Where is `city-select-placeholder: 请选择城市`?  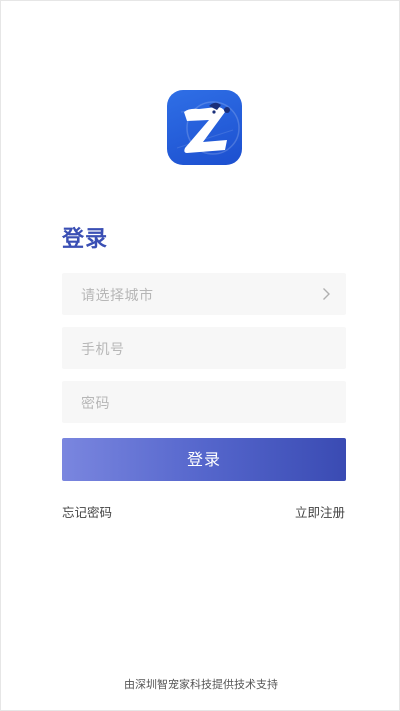
city-select-placeholder: 请选择城市 is located at coordinates (117, 296).